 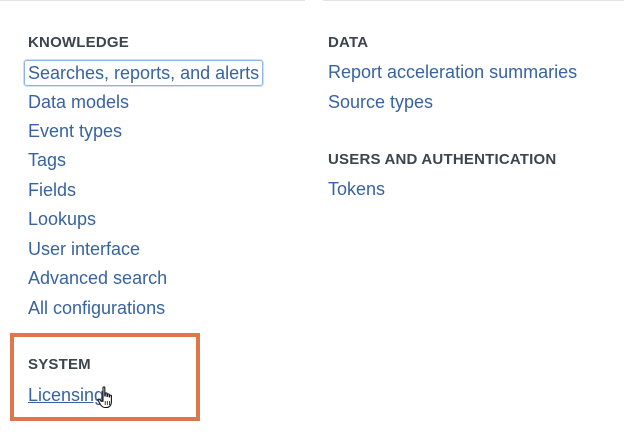 What do you see at coordinates (96, 308) in the screenshot?
I see `link-all-configurations: All configurations` at bounding box center [96, 308].